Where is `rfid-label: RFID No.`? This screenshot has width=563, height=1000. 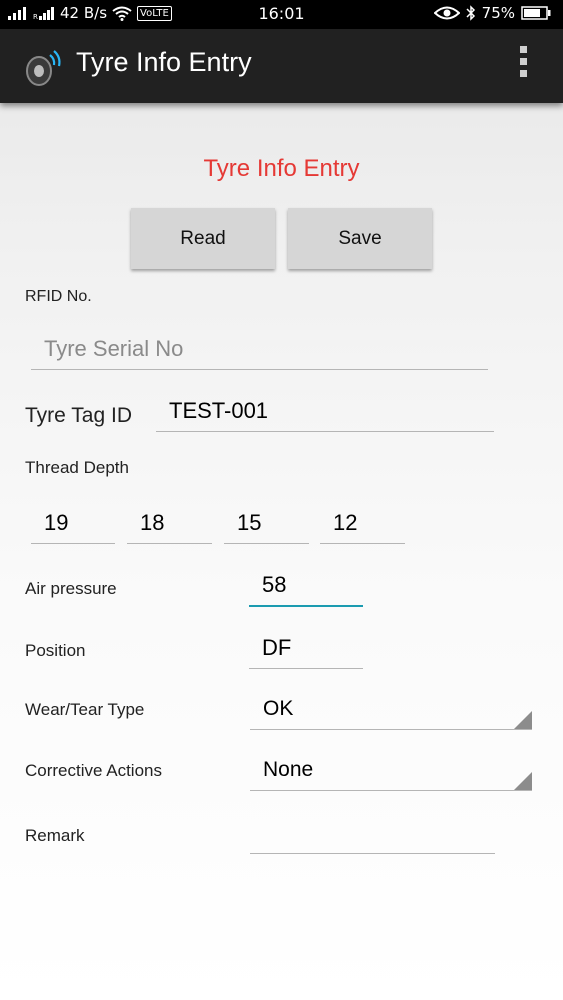 rfid-label: RFID No. is located at coordinates (58, 296).